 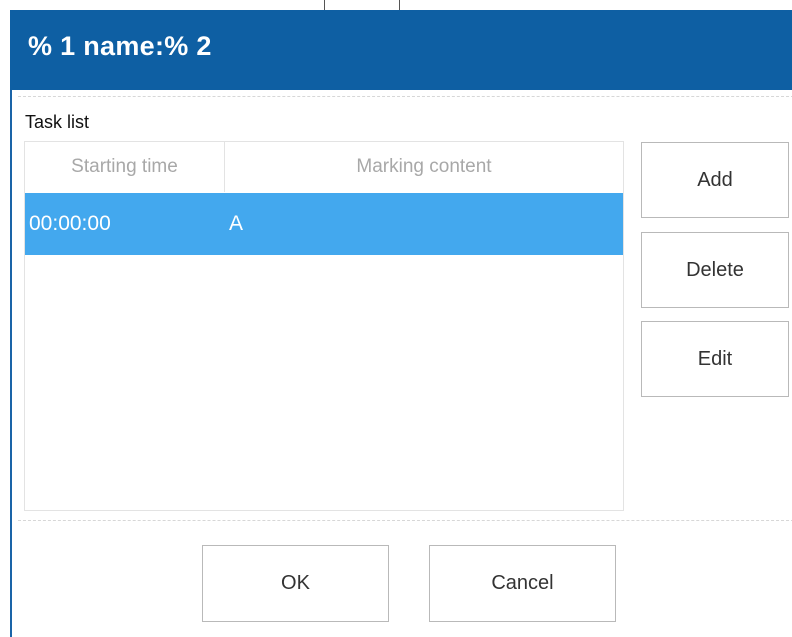 I want to click on window-title: % 1 name:% 2, so click(x=120, y=46).